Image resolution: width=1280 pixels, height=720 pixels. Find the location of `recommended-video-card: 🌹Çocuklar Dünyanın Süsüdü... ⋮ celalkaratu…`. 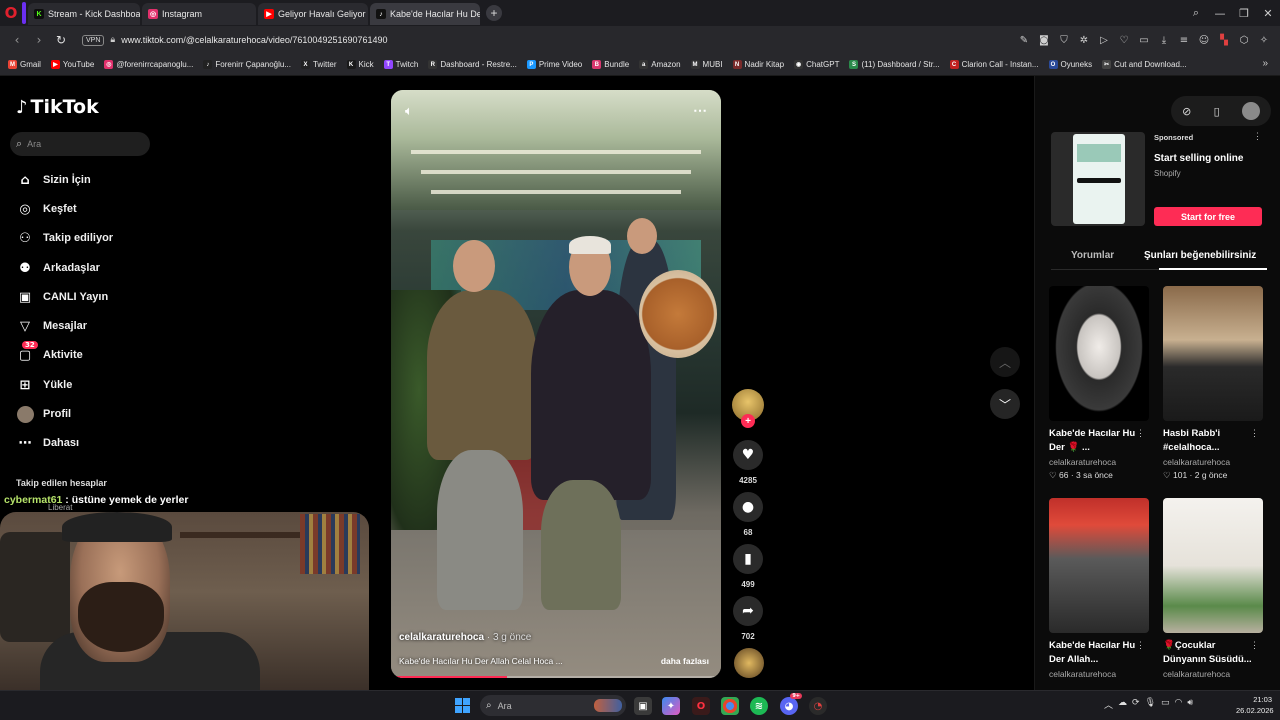

recommended-video-card: 🌹Çocuklar Dünyanın Süsüdü... ⋮ celalkaratu… is located at coordinates (1213, 588).